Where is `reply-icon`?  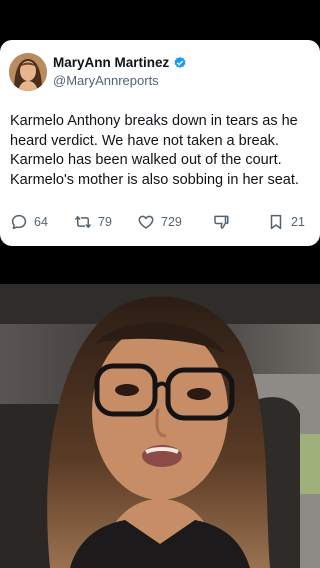 reply-icon is located at coordinates (19, 222).